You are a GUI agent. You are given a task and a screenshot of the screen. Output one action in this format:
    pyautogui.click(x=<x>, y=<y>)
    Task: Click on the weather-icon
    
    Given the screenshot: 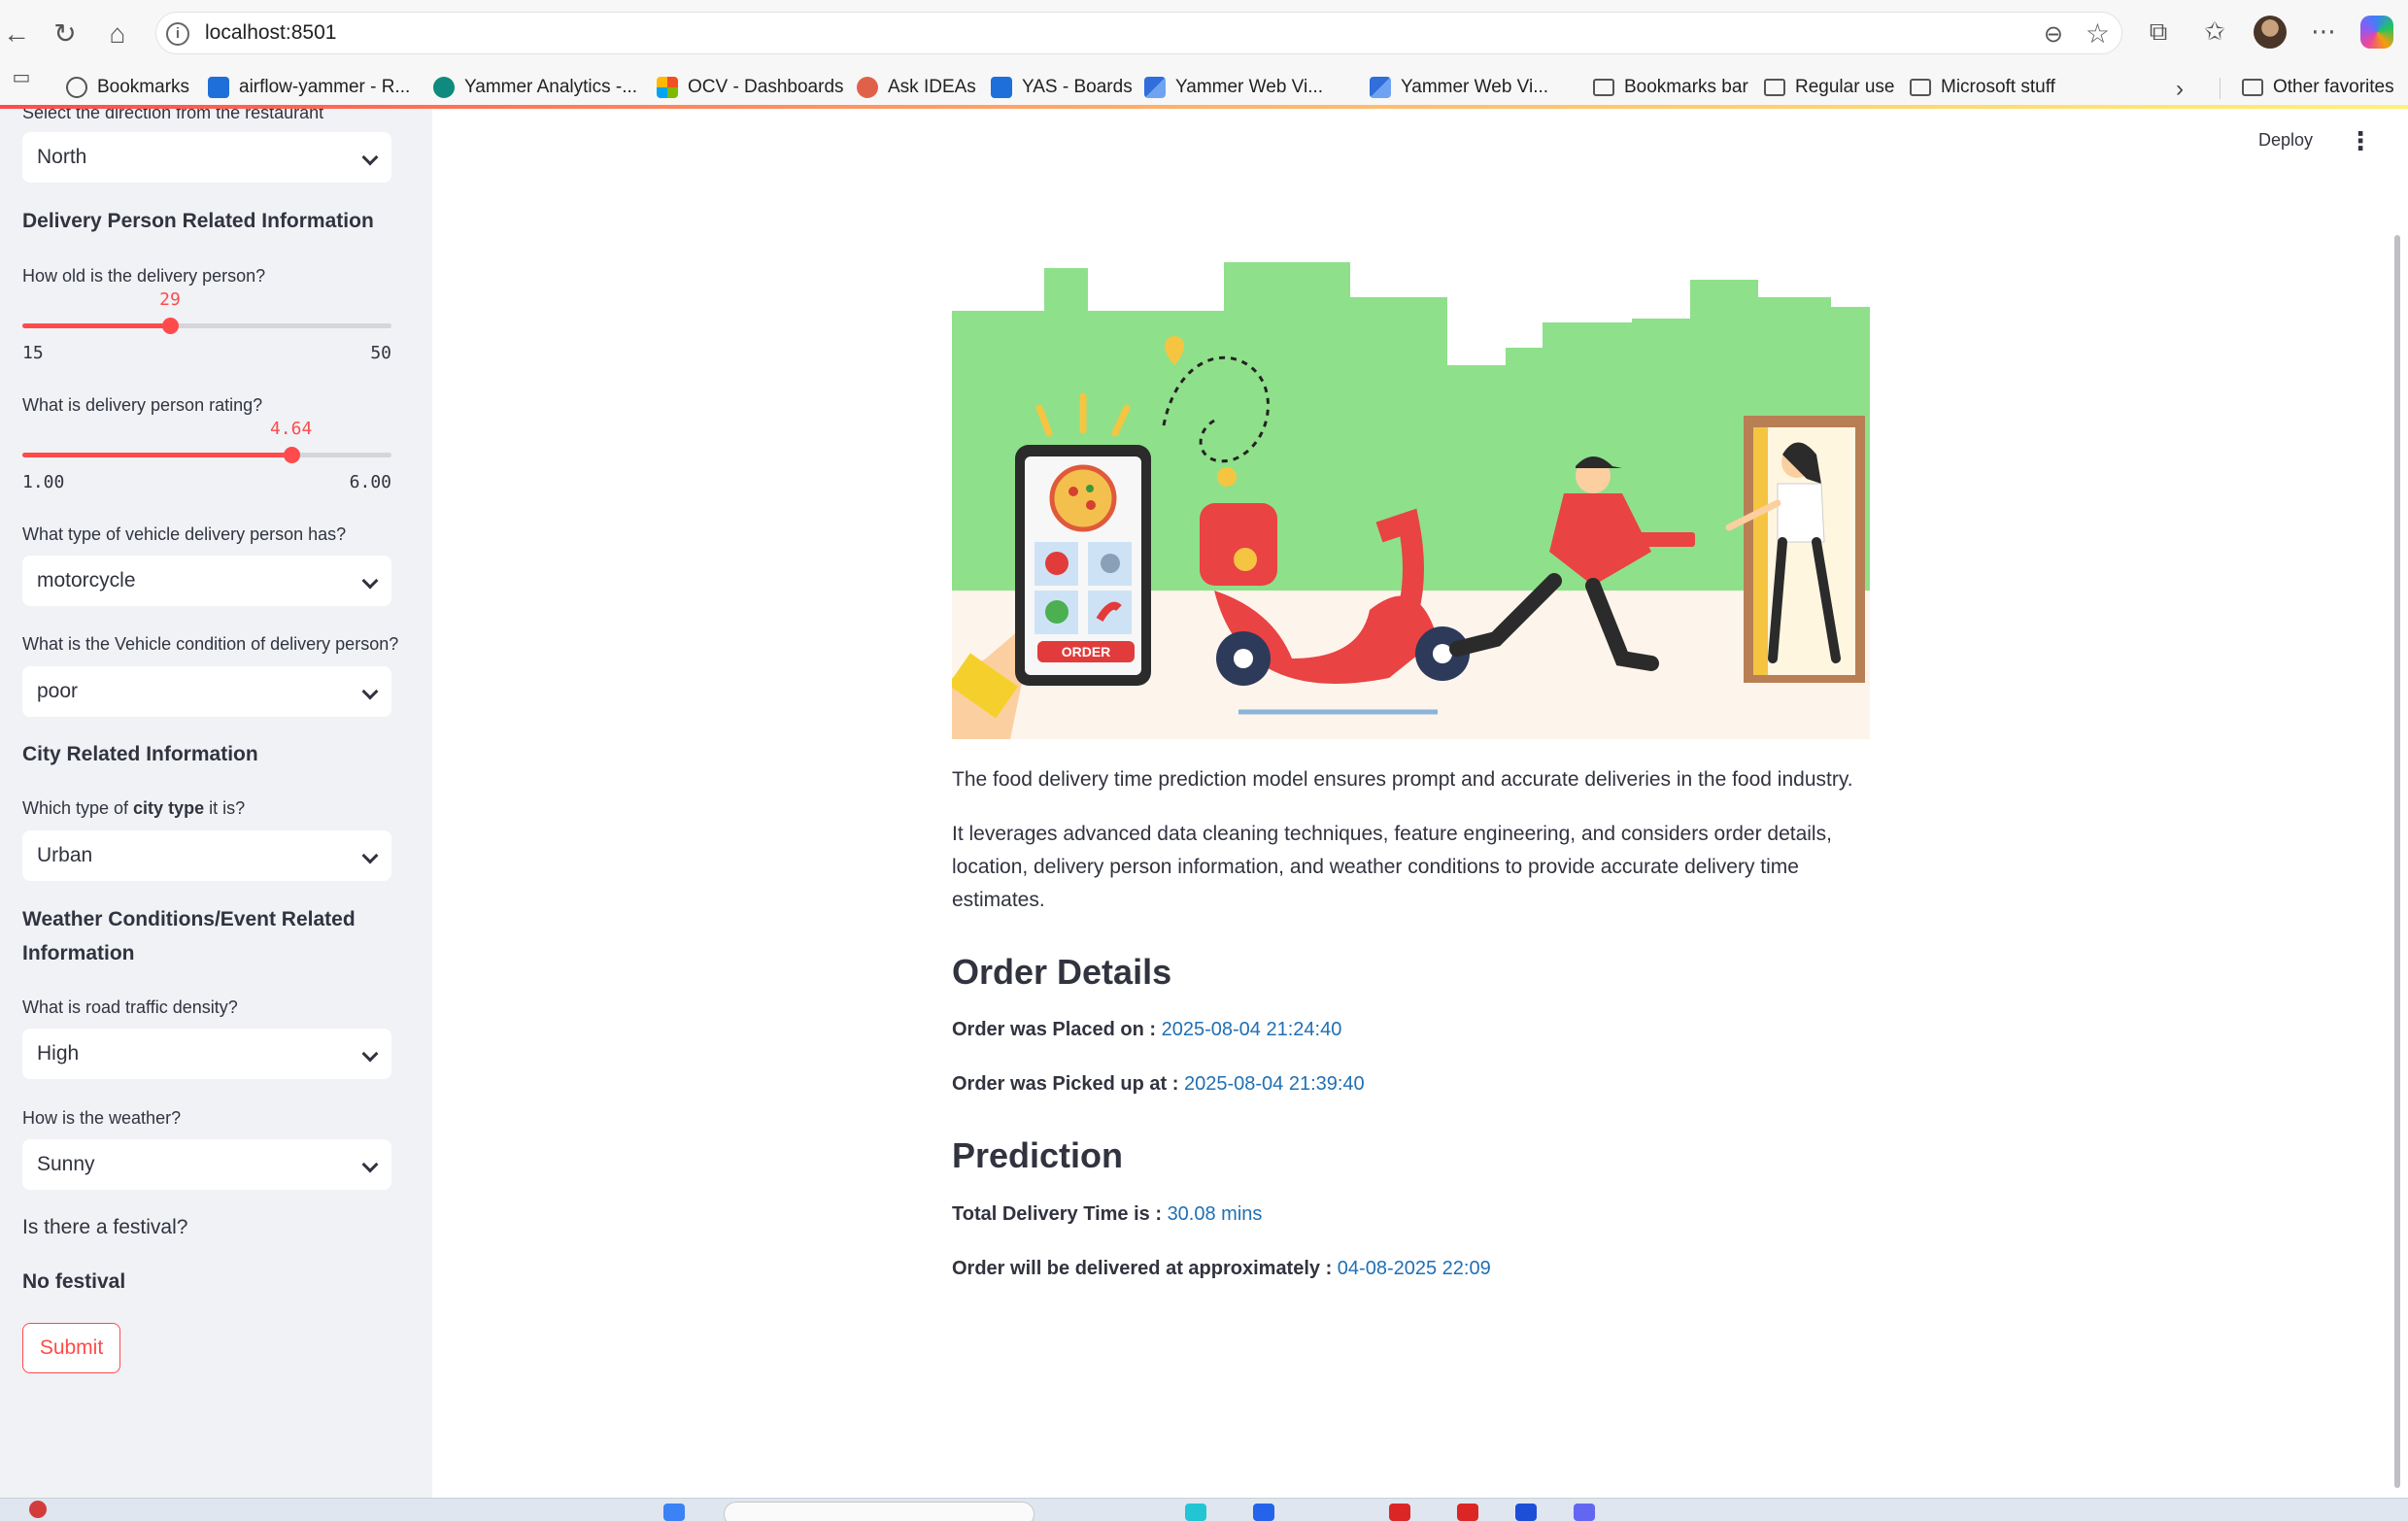 What is the action you would take?
    pyautogui.click(x=38, y=1509)
    